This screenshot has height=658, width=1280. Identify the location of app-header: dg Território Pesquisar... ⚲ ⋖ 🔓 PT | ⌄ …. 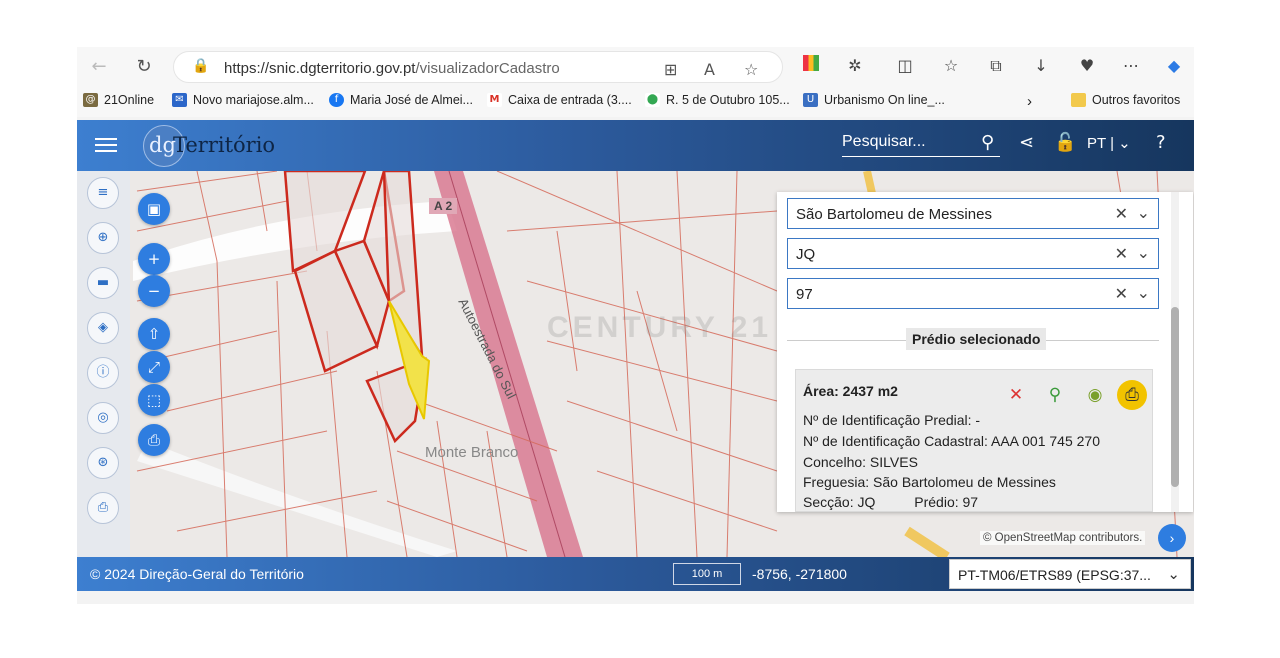
(635, 145).